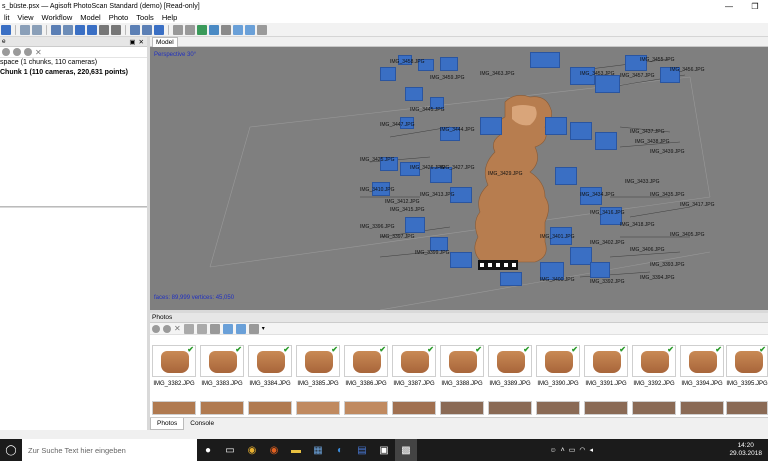 The height and width of the screenshot is (461, 768). Describe the element at coordinates (201, 328) in the screenshot. I see `rotate-right-icon` at that location.